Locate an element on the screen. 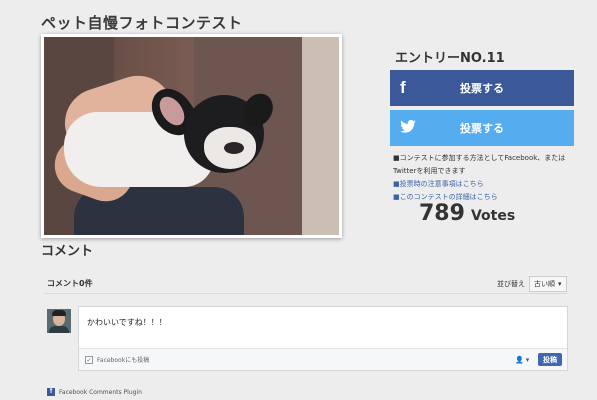  voting-notes-link: ■投票時の注意事項はこちら is located at coordinates (483, 184).